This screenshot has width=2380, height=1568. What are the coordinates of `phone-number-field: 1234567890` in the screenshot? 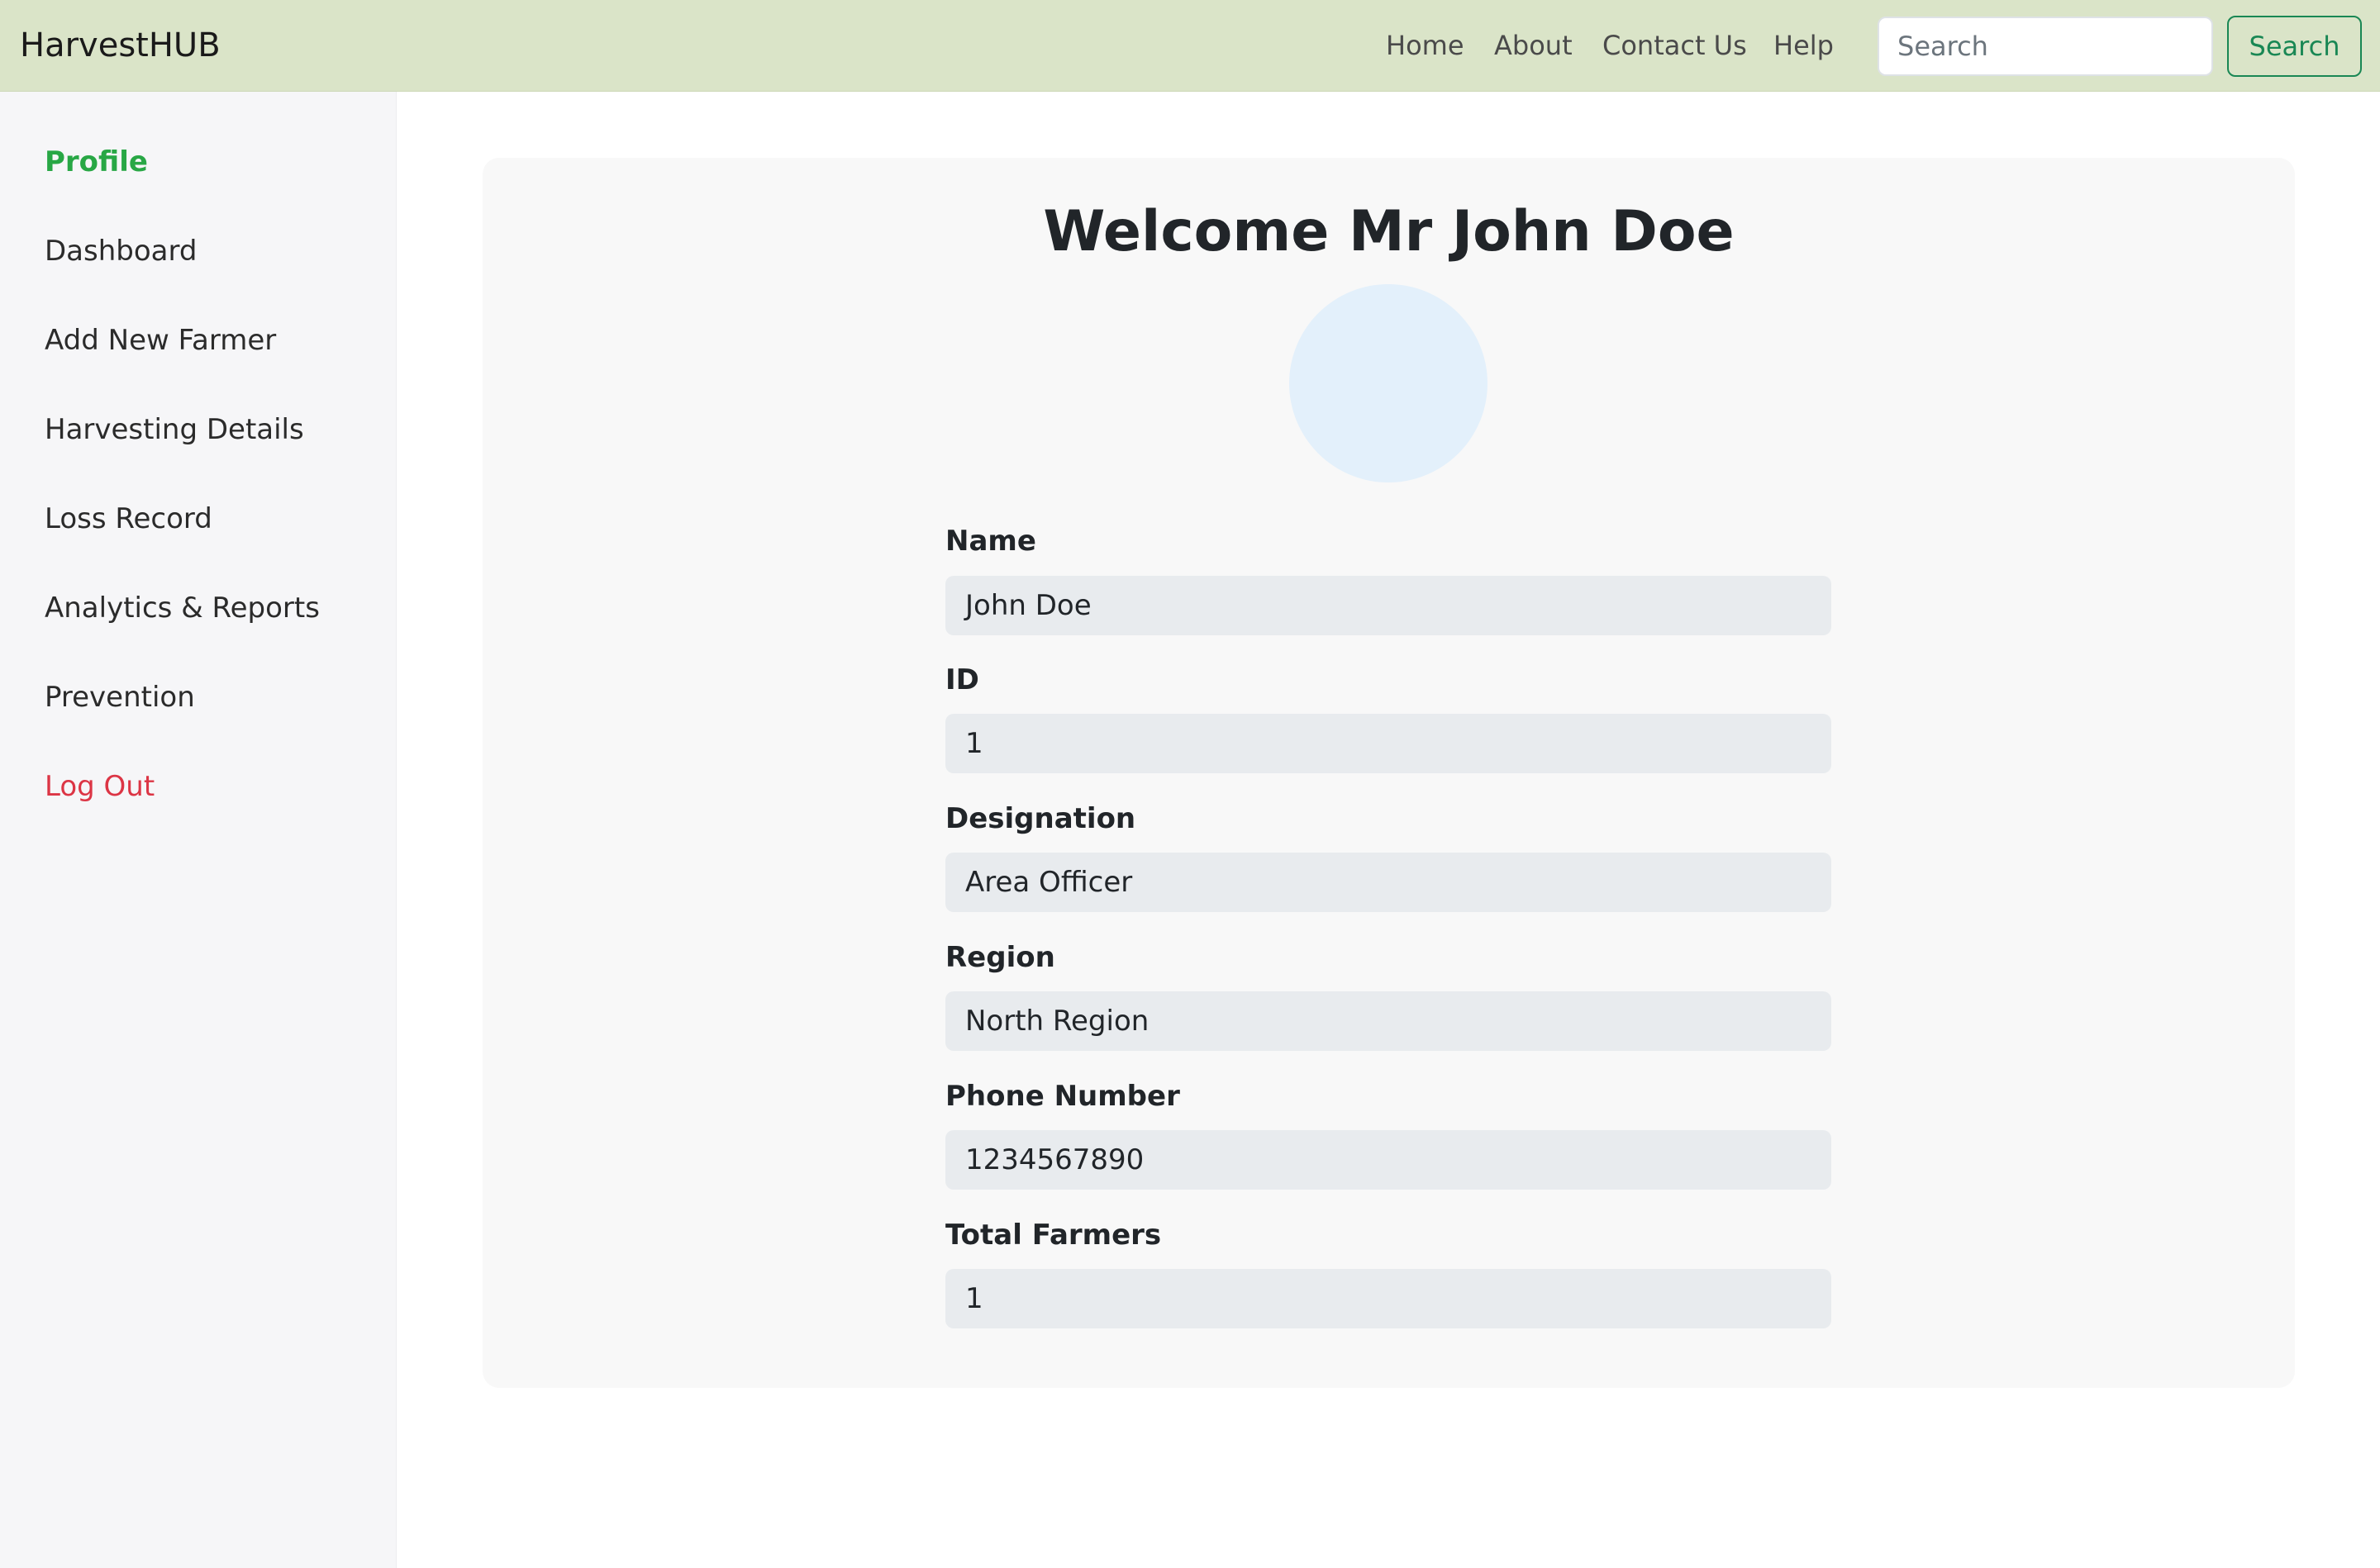 It's located at (1388, 1160).